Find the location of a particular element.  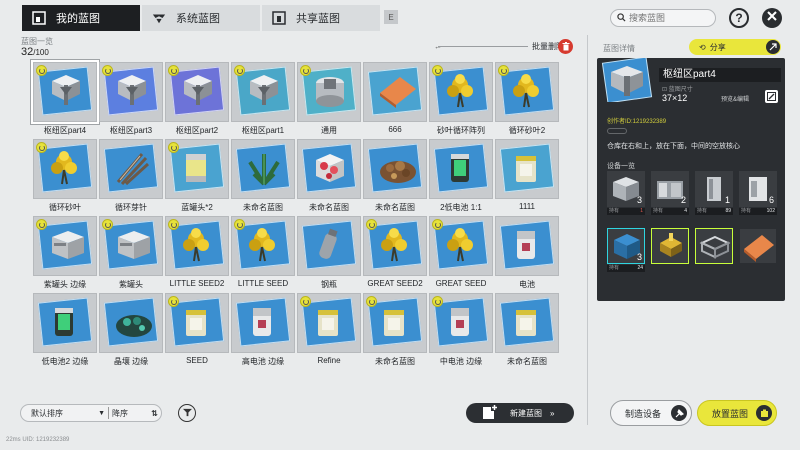

blueprint-label: 蓝罐头*2 is located at coordinates (197, 207).